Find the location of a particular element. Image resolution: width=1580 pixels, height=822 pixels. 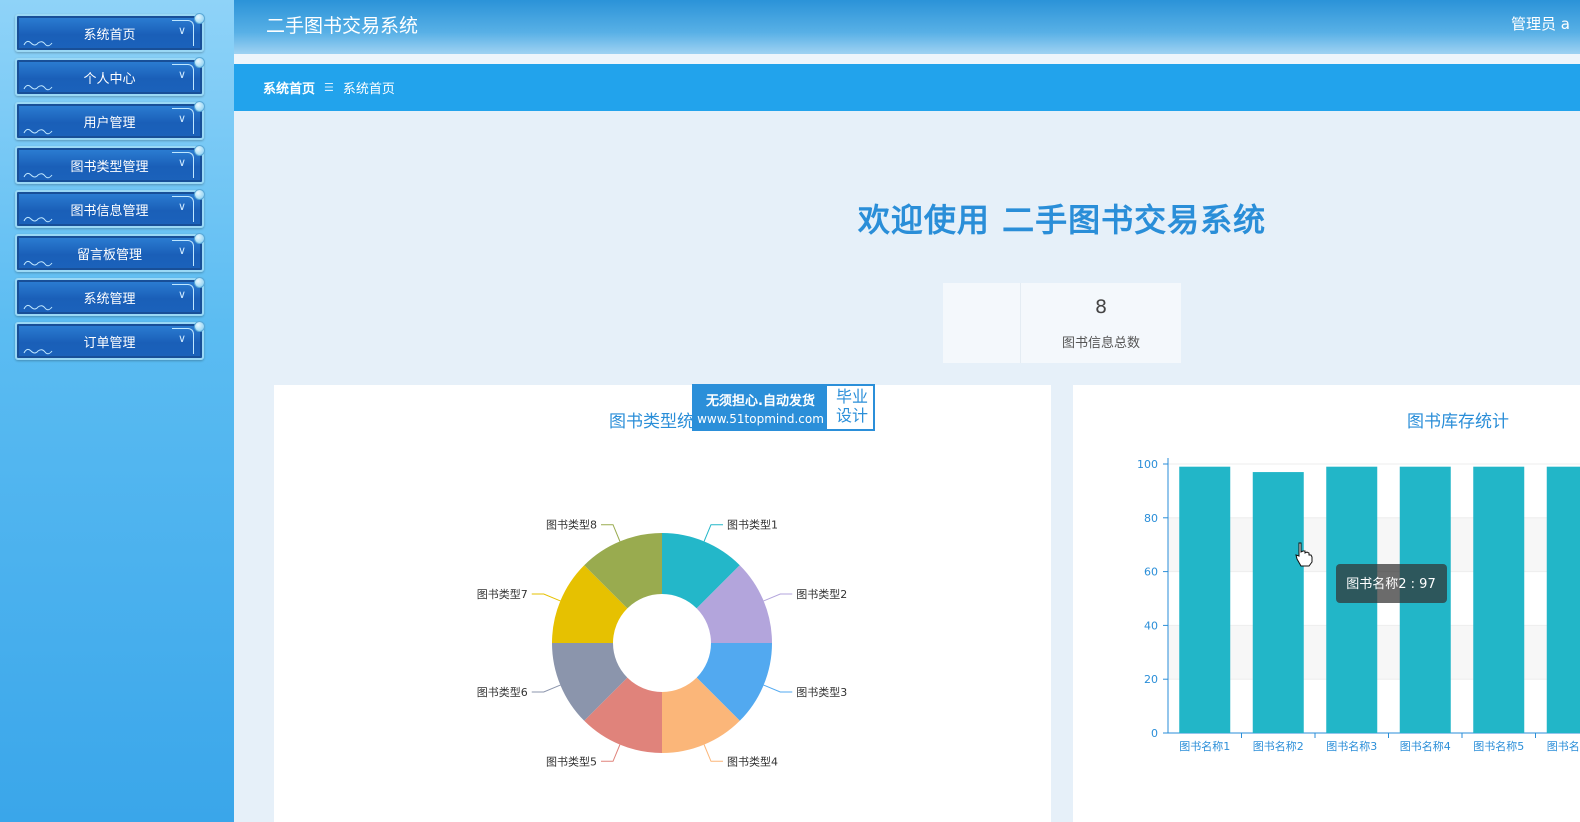

sidebar-item-6: ∨ 留言板管理 is located at coordinates (110, 252).